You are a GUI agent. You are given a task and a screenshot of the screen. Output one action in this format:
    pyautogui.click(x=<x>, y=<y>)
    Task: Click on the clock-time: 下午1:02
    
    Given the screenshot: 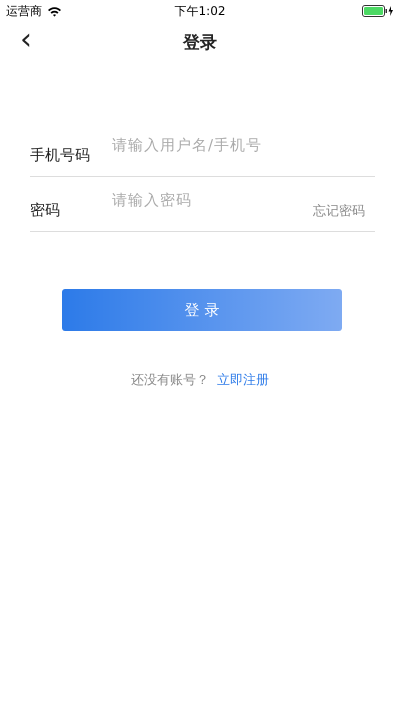 What is the action you would take?
    pyautogui.click(x=200, y=11)
    